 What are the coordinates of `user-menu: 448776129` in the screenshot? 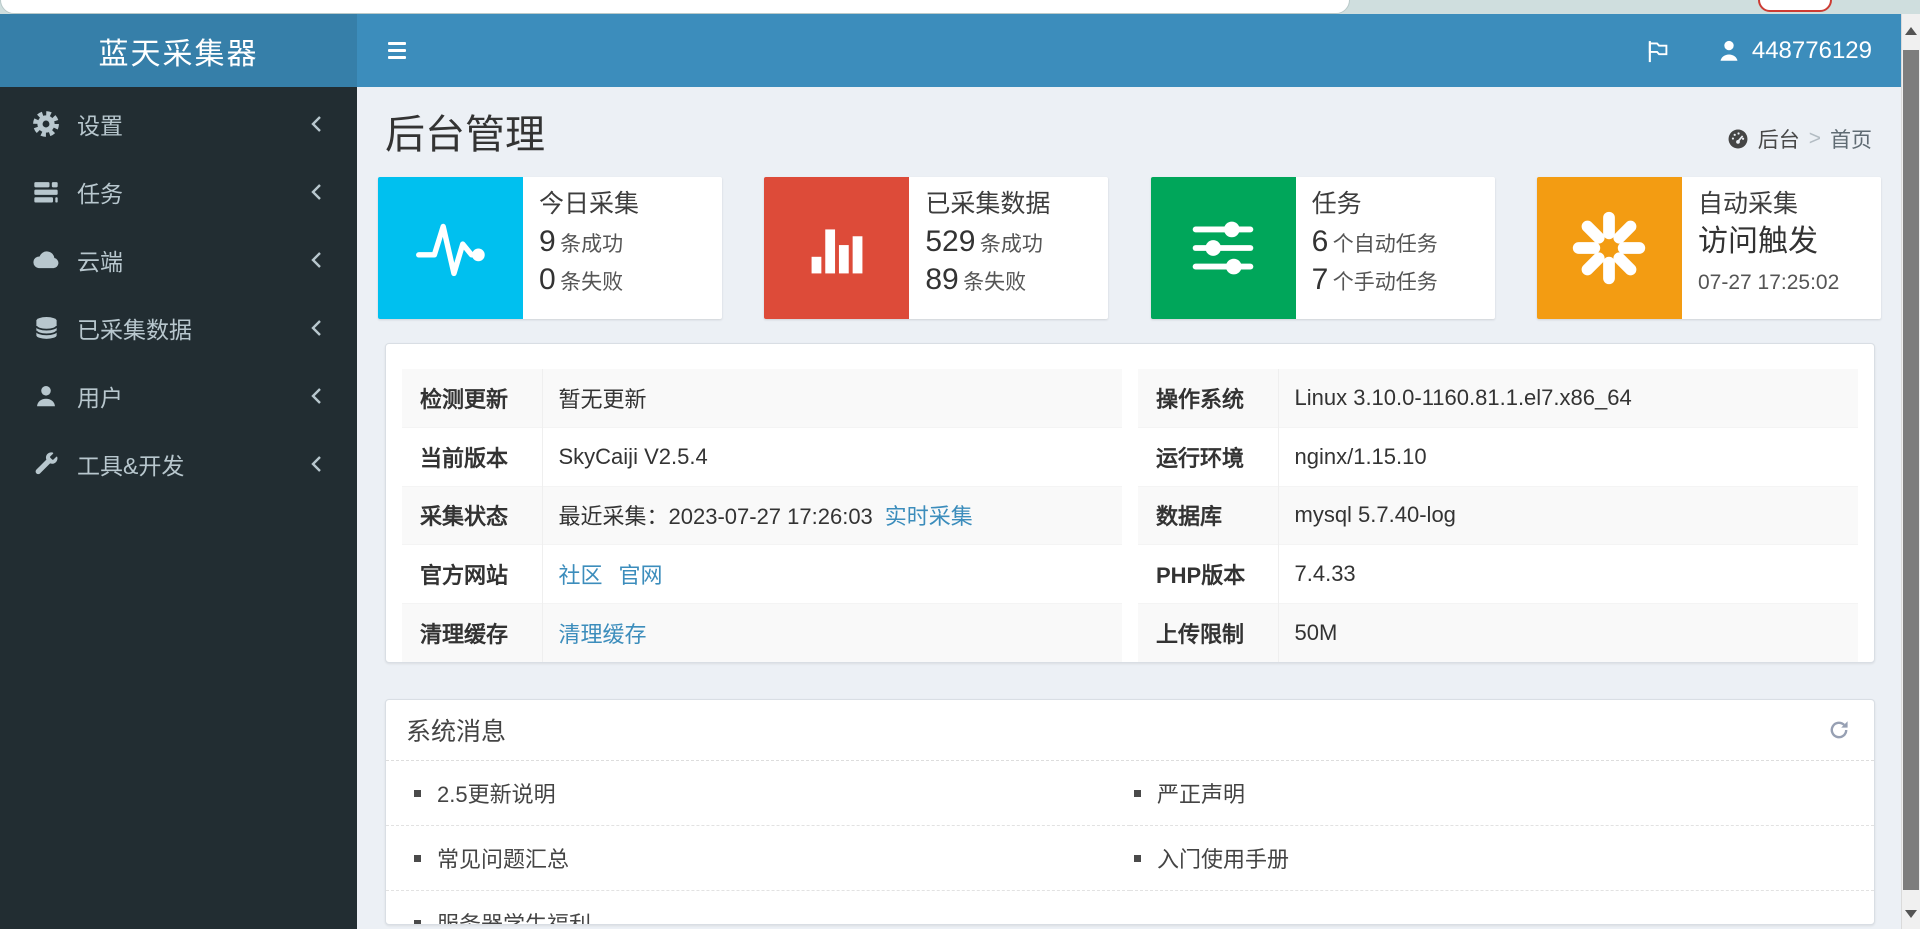 It's located at (1794, 51).